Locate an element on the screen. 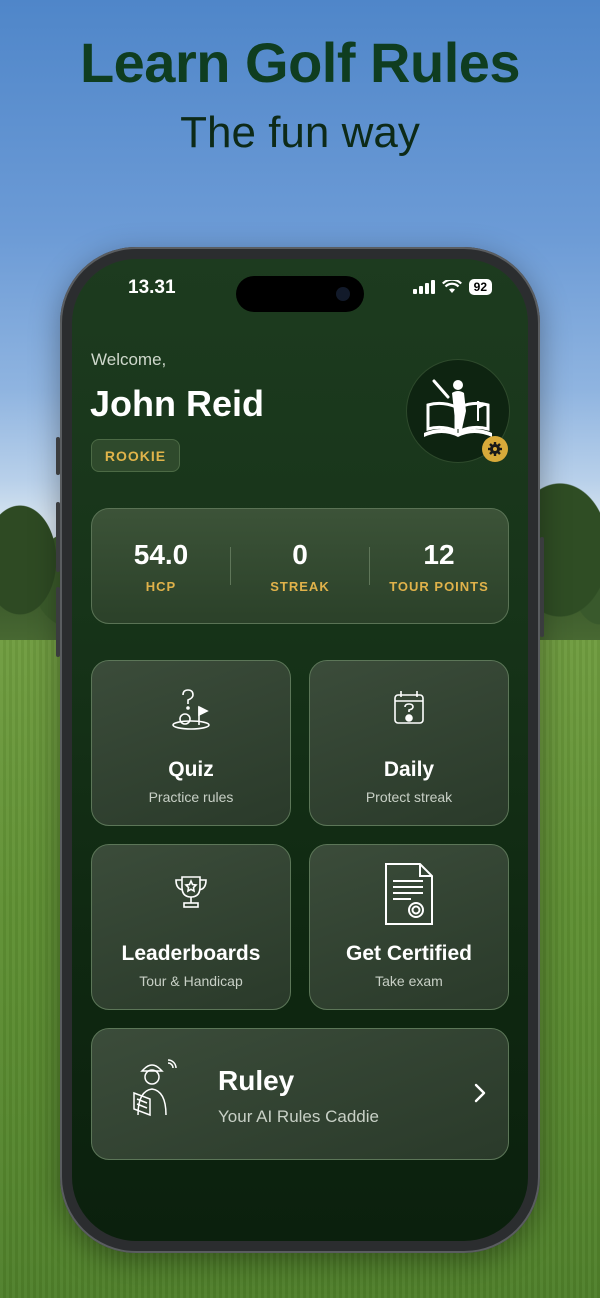 Image resolution: width=600 pixels, height=1298 pixels. leaderboards-subtitle: Tour & Handicap is located at coordinates (191, 981).